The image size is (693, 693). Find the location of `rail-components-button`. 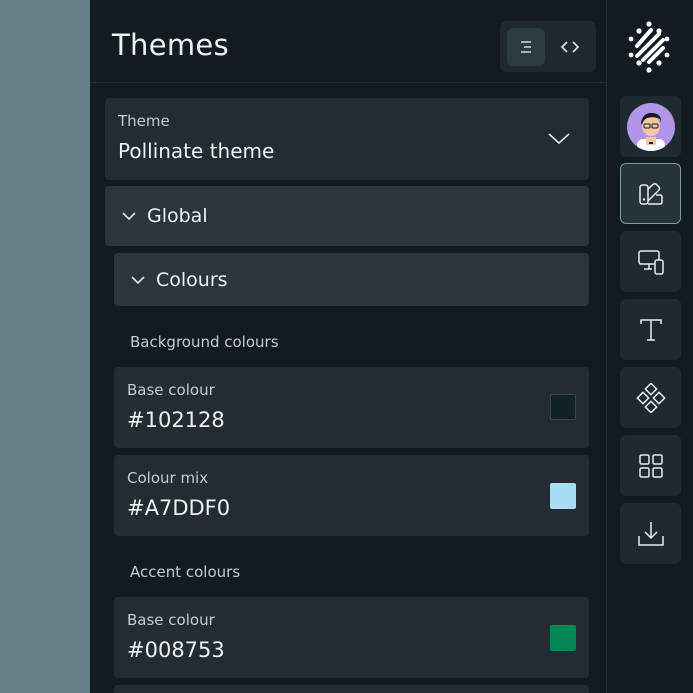

rail-components-button is located at coordinates (650, 397).